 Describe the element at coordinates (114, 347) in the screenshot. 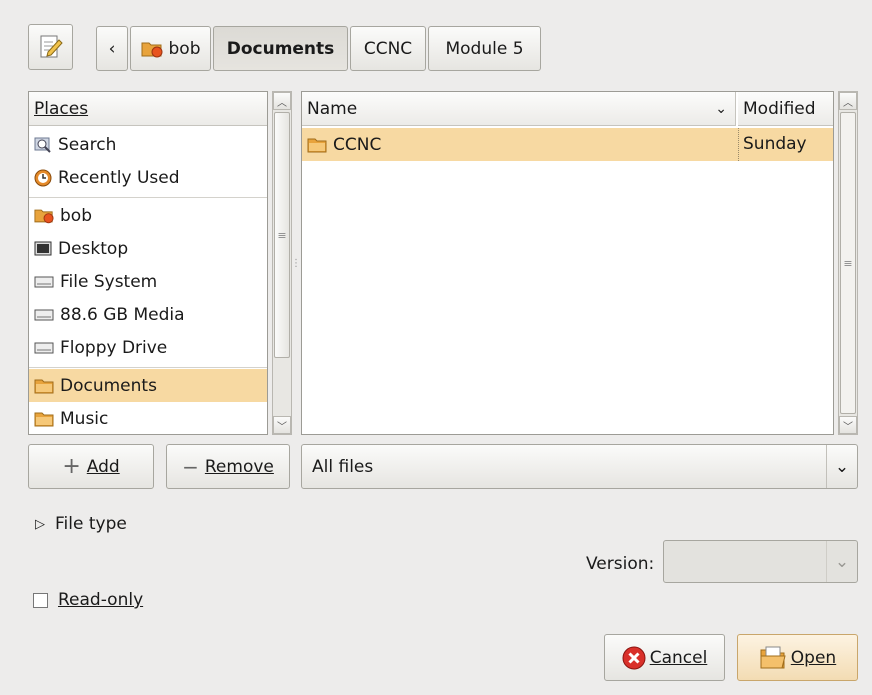

I see `place-label: Floppy Drive` at that location.